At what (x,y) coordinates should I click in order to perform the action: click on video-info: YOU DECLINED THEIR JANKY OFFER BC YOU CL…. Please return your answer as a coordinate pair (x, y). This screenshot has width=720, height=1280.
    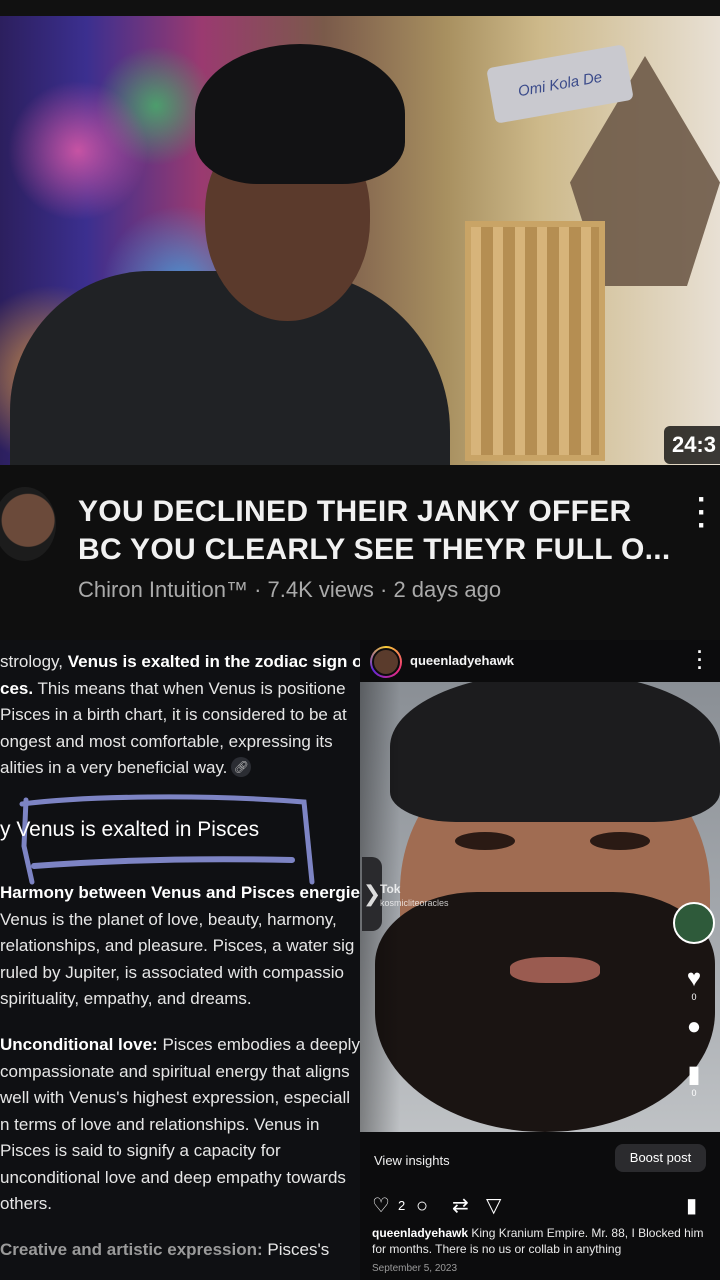
    Looking at the image, I should click on (360, 552).